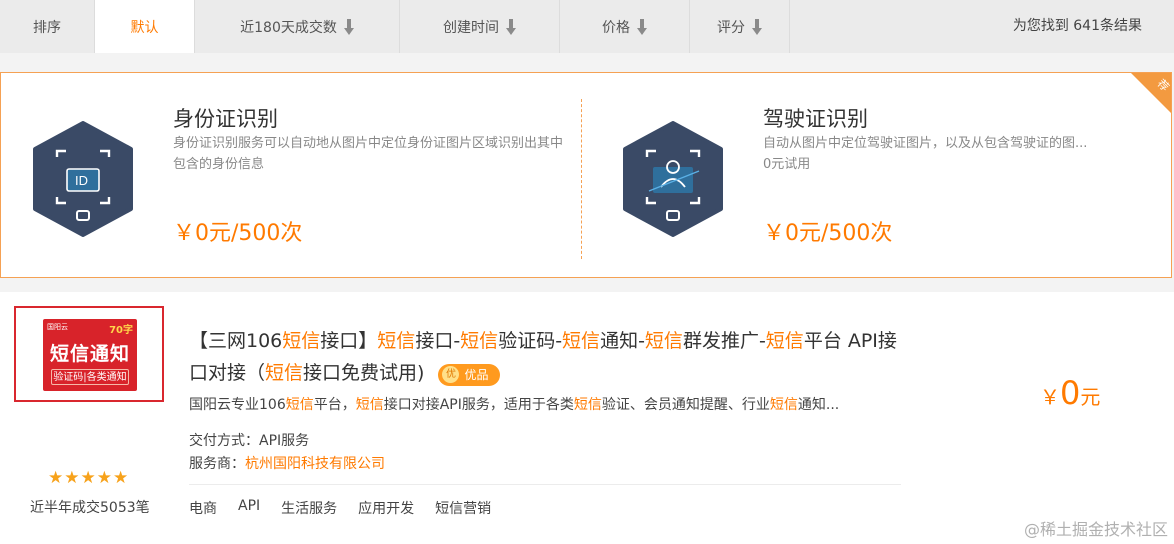 The image size is (1174, 544). Describe the element at coordinates (203, 508) in the screenshot. I see `tag-item: 电商` at that location.